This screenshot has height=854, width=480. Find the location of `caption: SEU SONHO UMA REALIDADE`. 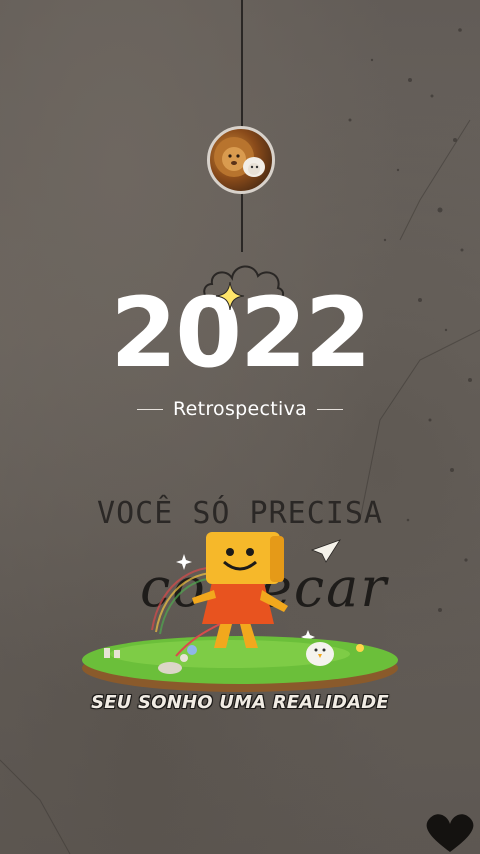

caption: SEU SONHO UMA REALIDADE is located at coordinates (240, 702).